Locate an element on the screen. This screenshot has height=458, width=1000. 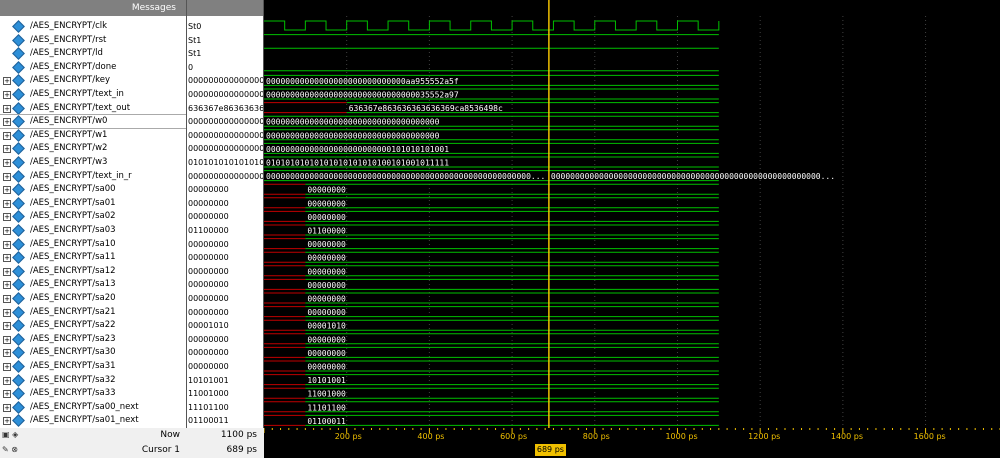
signal-name: /AES_ENCRYPT/sa22 is located at coordinates (73, 325).